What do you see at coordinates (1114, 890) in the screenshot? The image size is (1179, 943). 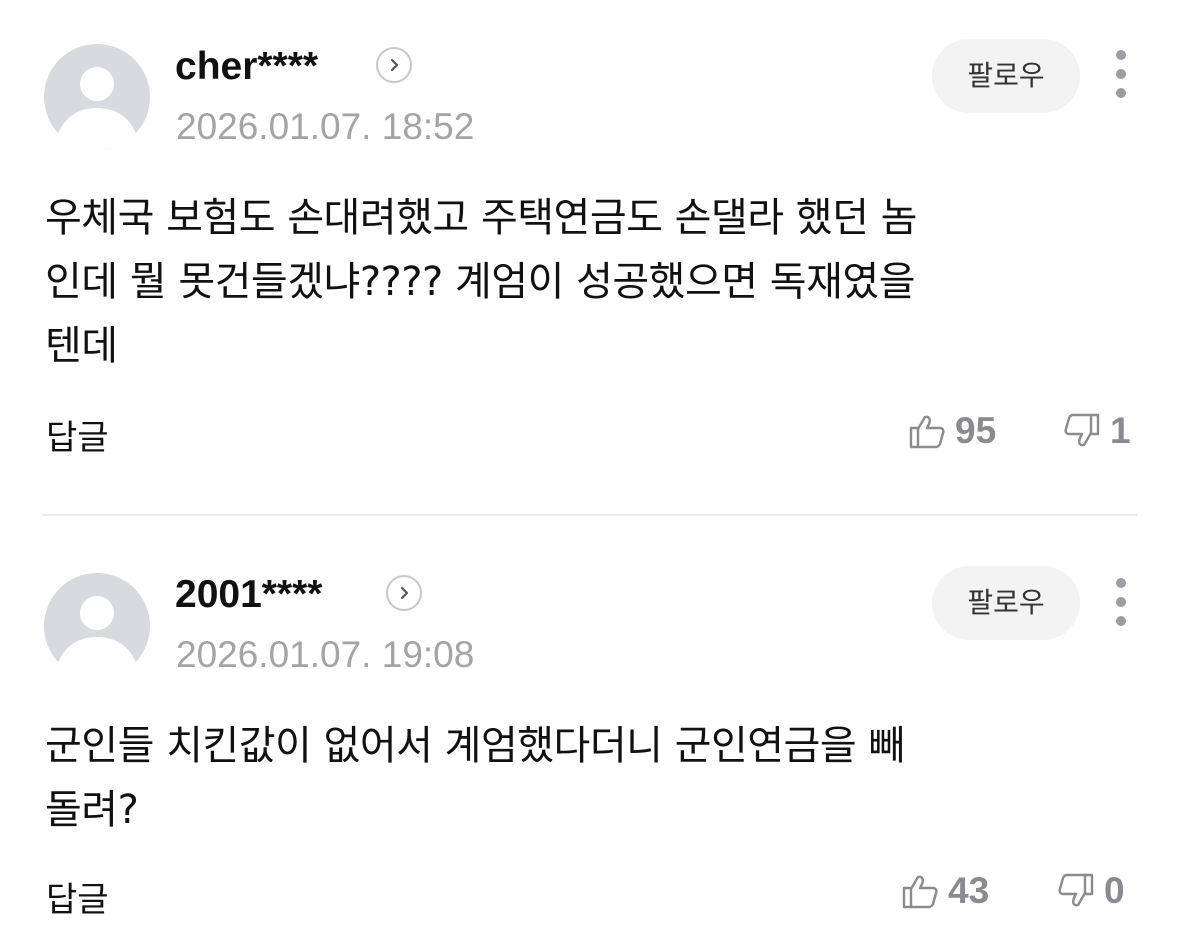 I see `dislike-count: 0` at bounding box center [1114, 890].